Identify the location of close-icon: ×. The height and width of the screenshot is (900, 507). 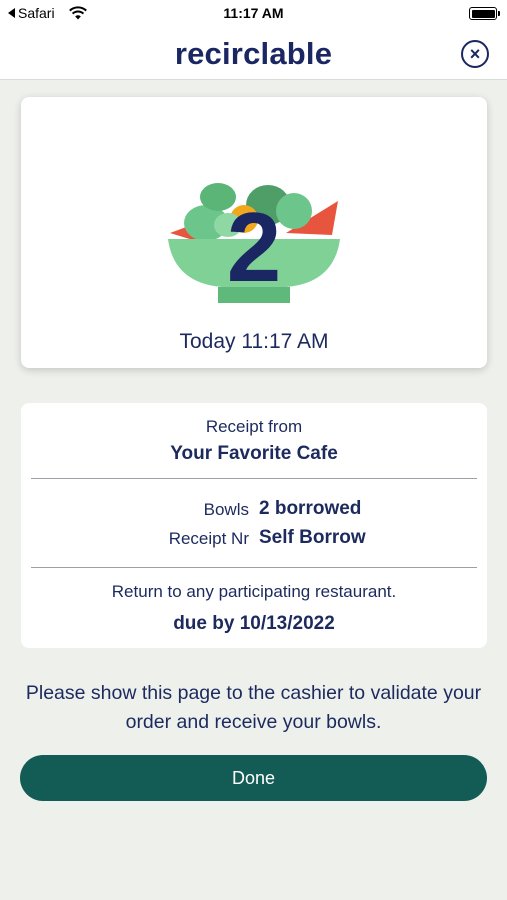
(475, 54).